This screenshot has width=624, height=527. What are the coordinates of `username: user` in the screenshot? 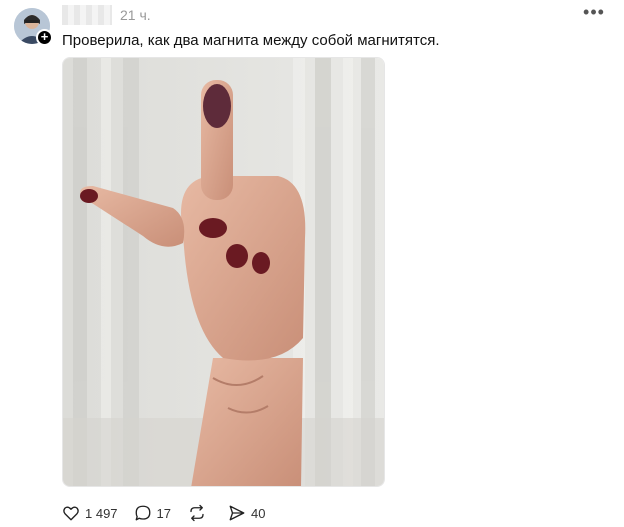 It's located at (87, 15).